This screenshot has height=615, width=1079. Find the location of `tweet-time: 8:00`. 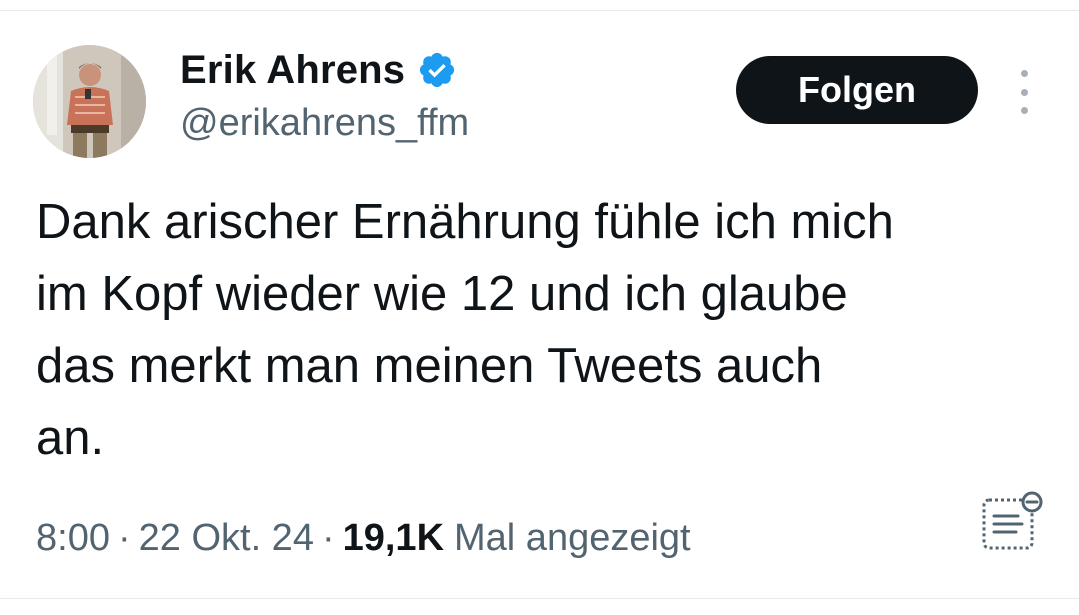

tweet-time: 8:00 is located at coordinates (73, 538).